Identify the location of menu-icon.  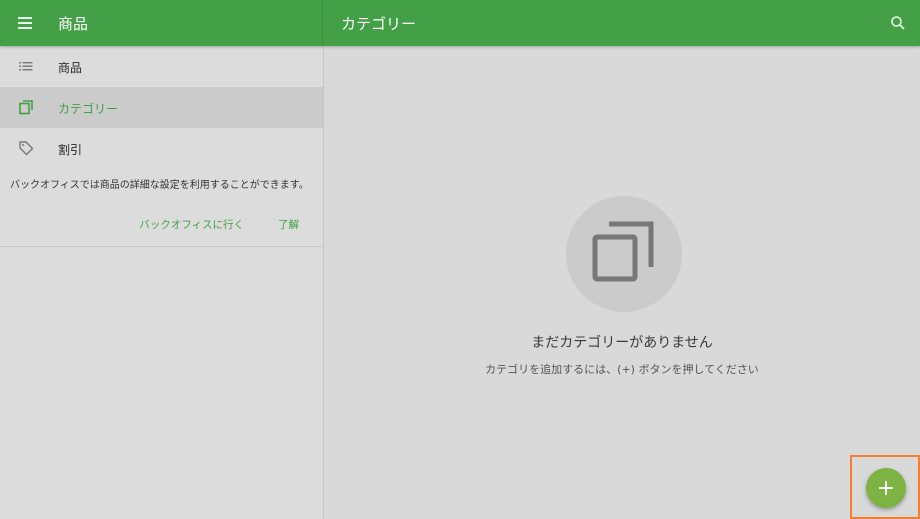
(25, 23).